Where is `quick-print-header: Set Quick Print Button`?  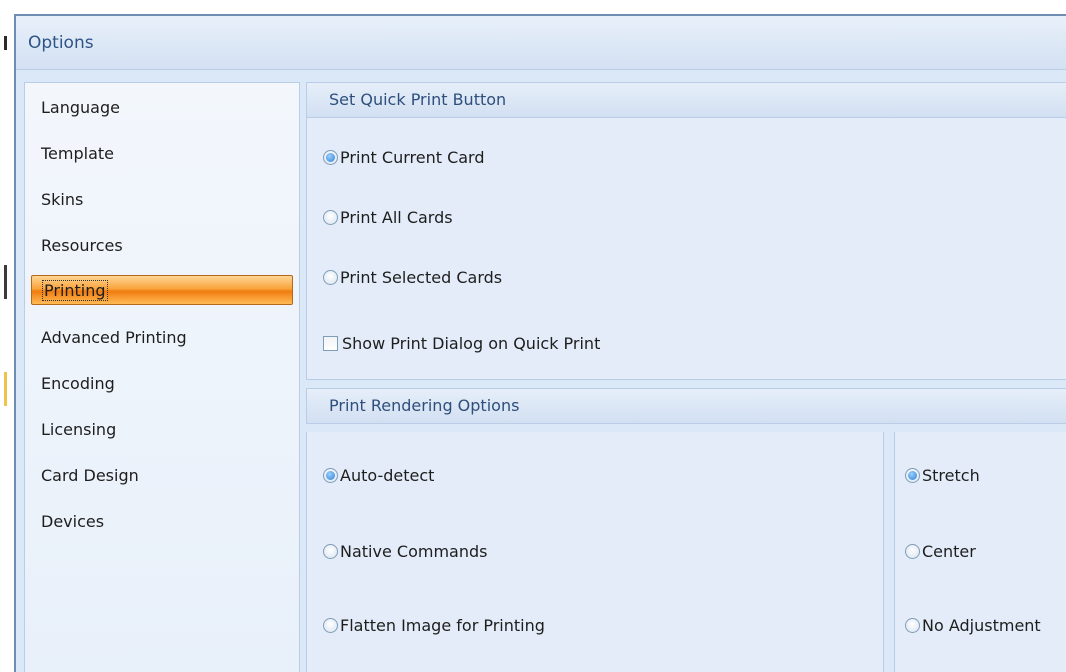 quick-print-header: Set Quick Print Button is located at coordinates (686, 100).